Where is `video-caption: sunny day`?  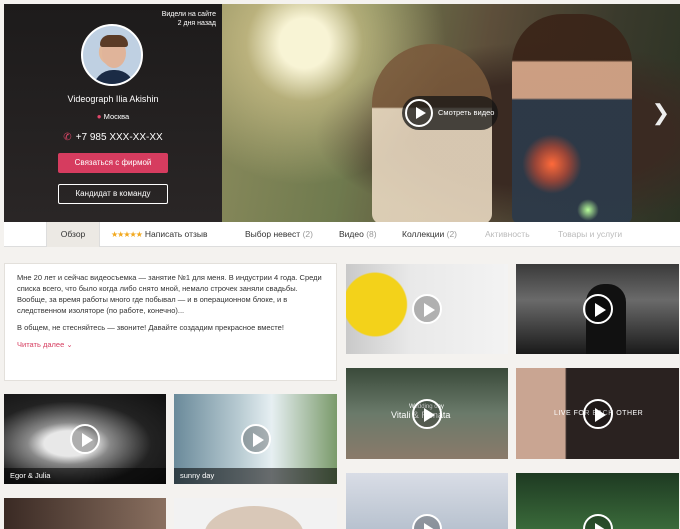 video-caption: sunny day is located at coordinates (255, 476).